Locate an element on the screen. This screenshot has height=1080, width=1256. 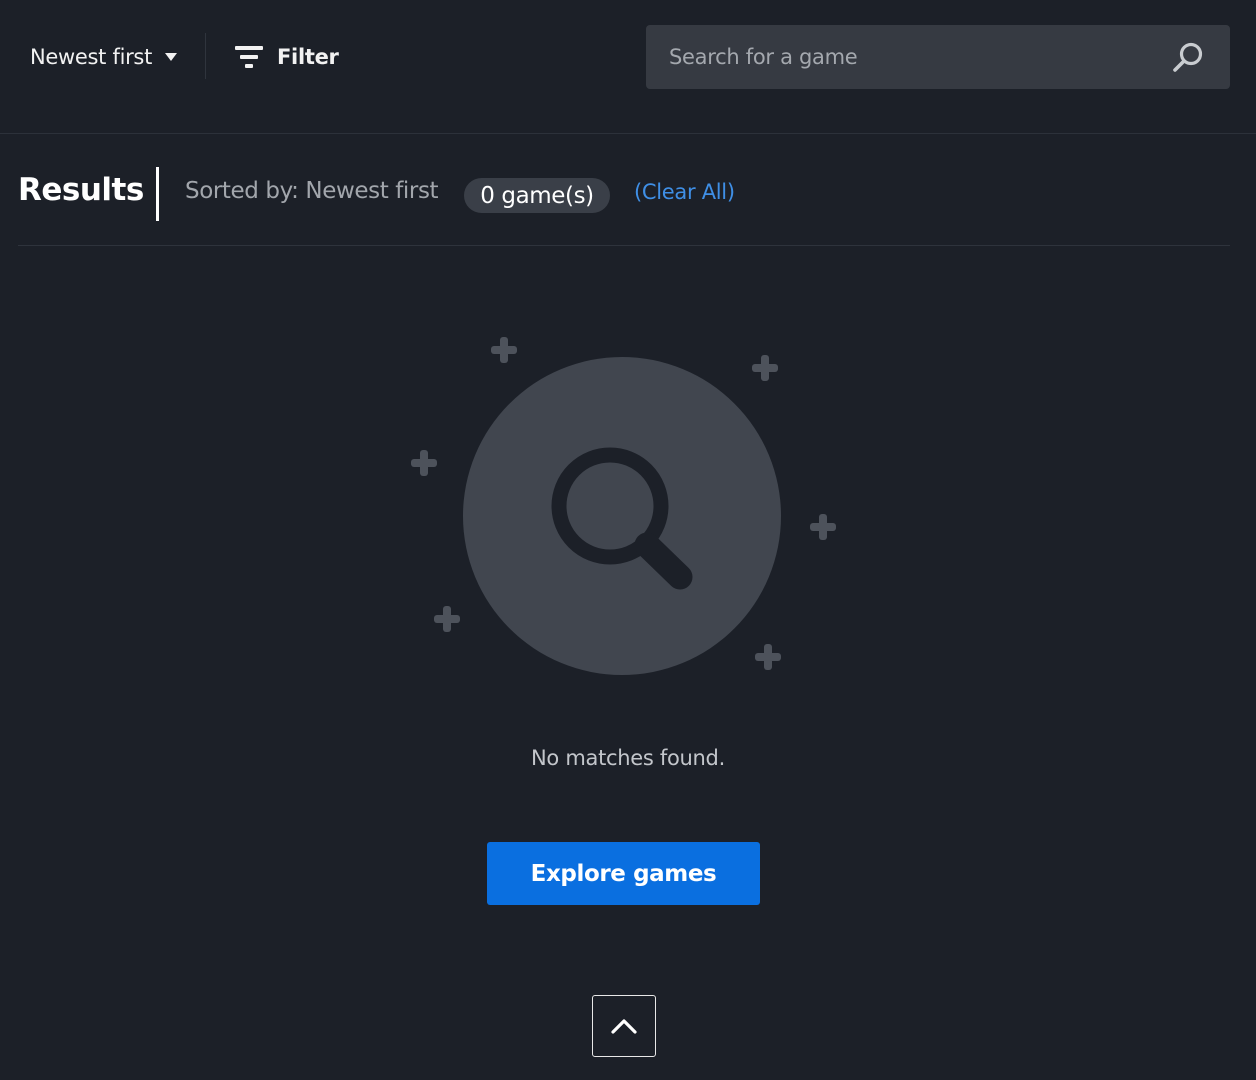
clear-all-link: (Clear All) is located at coordinates (684, 192).